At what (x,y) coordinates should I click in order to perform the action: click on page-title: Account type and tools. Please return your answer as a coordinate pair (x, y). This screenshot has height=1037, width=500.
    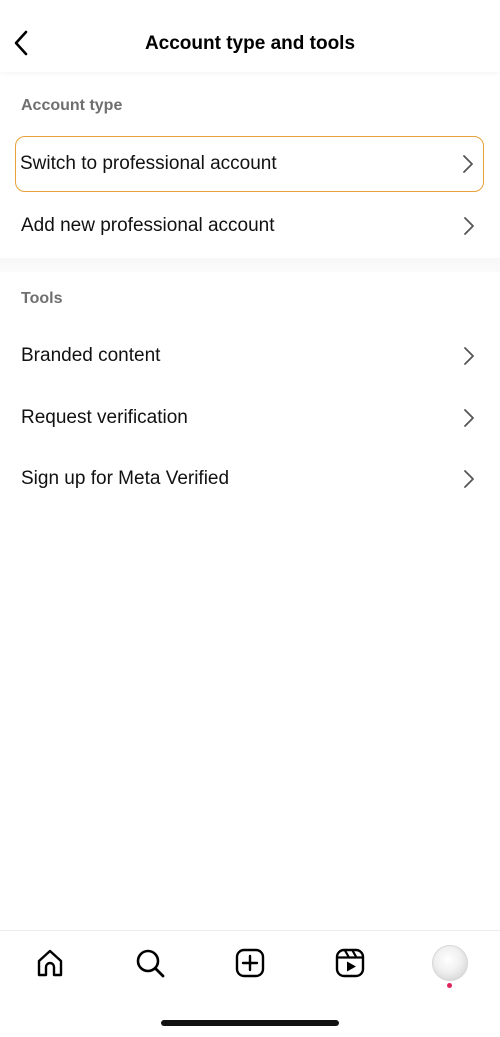
    Looking at the image, I should click on (250, 43).